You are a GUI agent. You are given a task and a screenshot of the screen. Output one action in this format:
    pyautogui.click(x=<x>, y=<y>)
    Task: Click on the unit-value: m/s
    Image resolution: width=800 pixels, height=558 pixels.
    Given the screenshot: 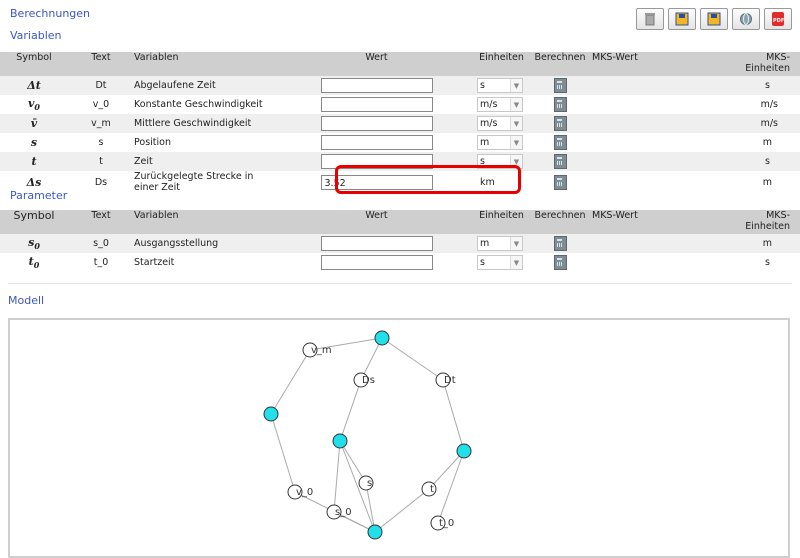 What is the action you would take?
    pyautogui.click(x=489, y=123)
    